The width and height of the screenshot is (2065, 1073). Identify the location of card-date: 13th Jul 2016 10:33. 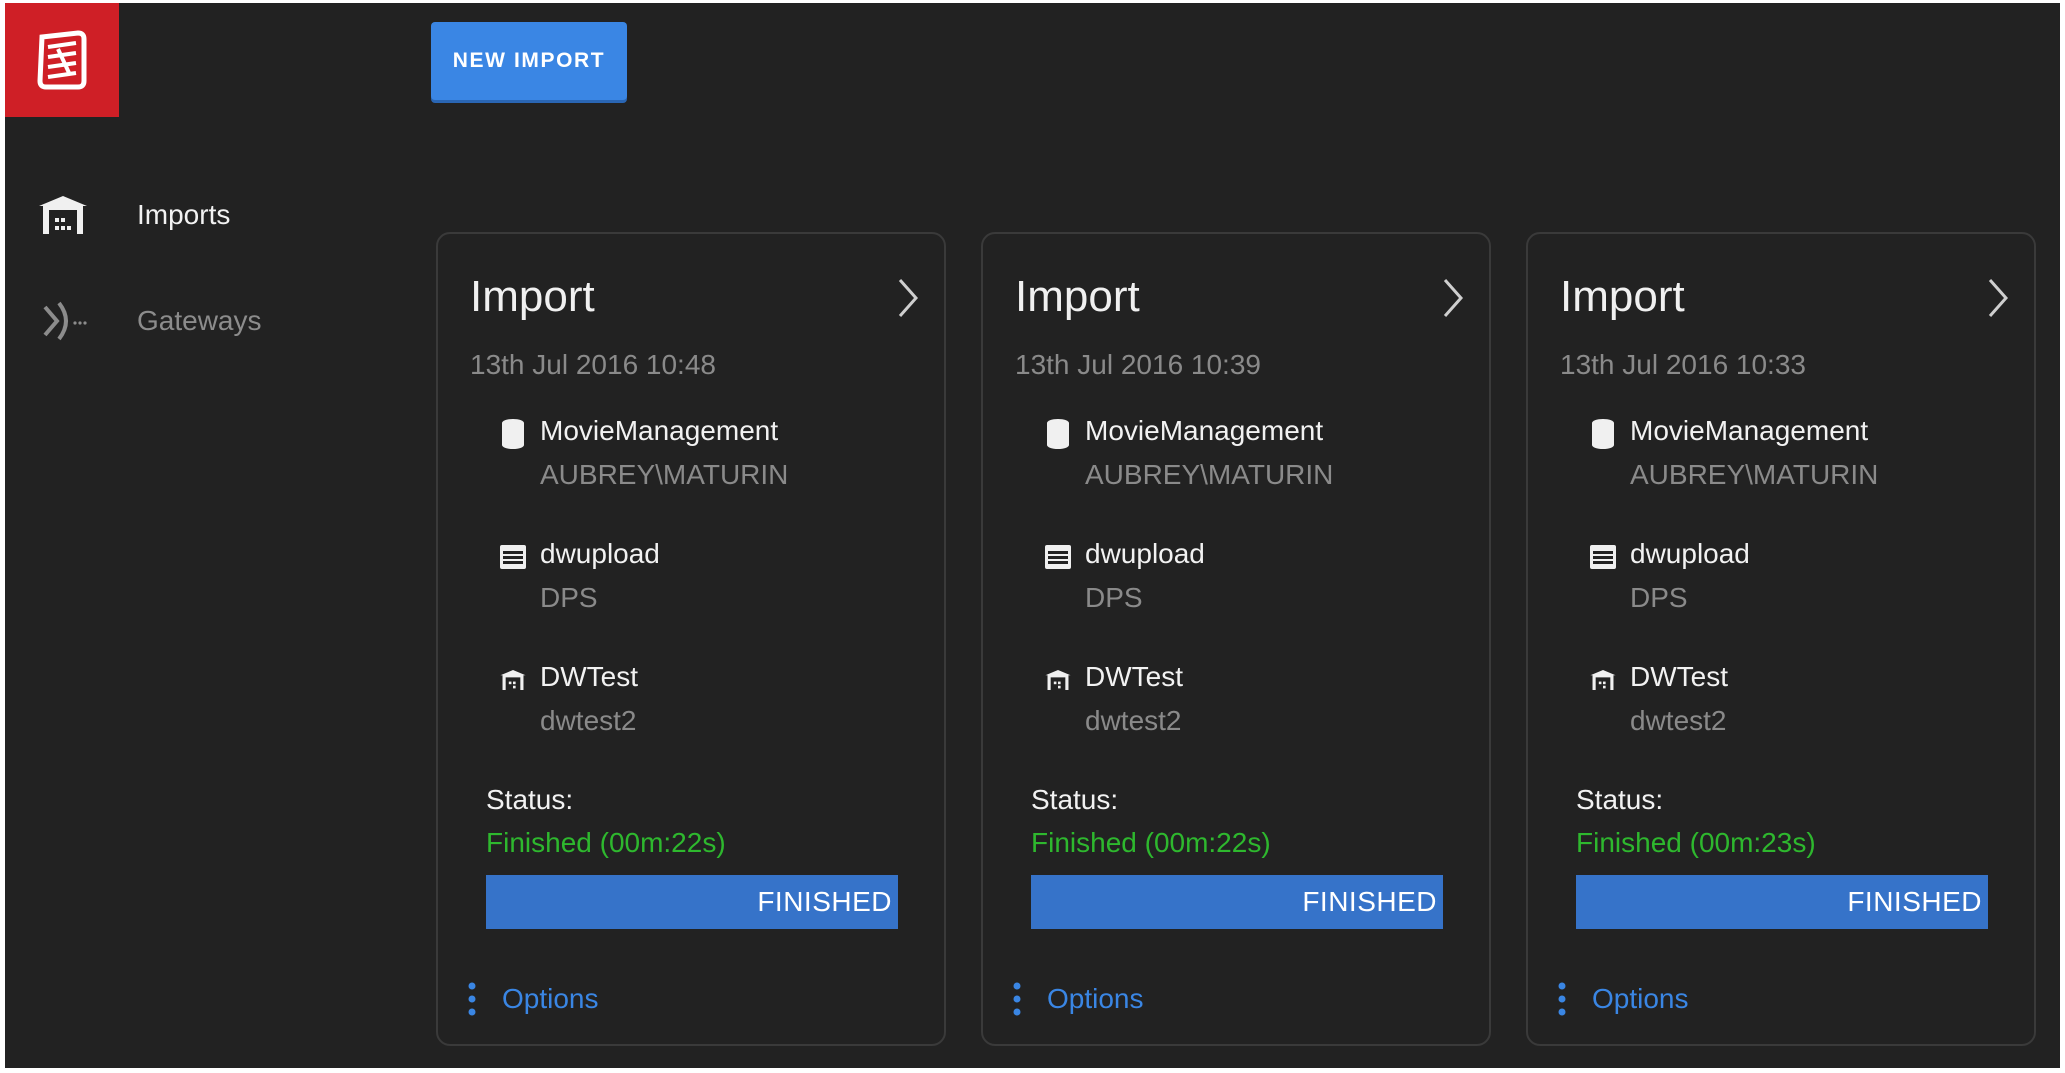
(1683, 364).